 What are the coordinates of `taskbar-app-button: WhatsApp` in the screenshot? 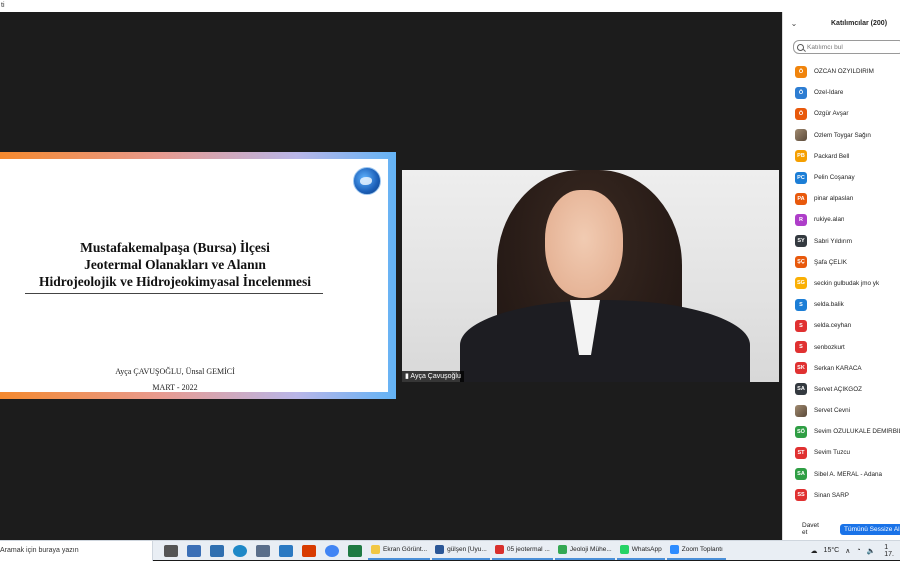 It's located at (640, 551).